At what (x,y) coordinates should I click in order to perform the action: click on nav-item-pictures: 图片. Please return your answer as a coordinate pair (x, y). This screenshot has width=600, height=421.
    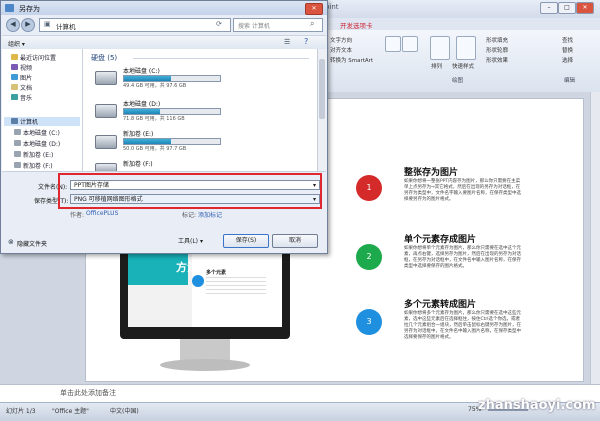
    Looking at the image, I should click on (26, 77).